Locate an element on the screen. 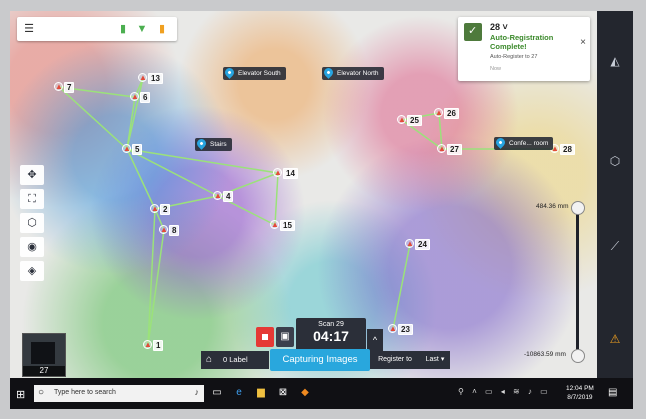 This screenshot has height=419, width=646. system-tray: ⚲ ˄ ▭ ◂ ≋ ♪ ▭ is located at coordinates (504, 391).